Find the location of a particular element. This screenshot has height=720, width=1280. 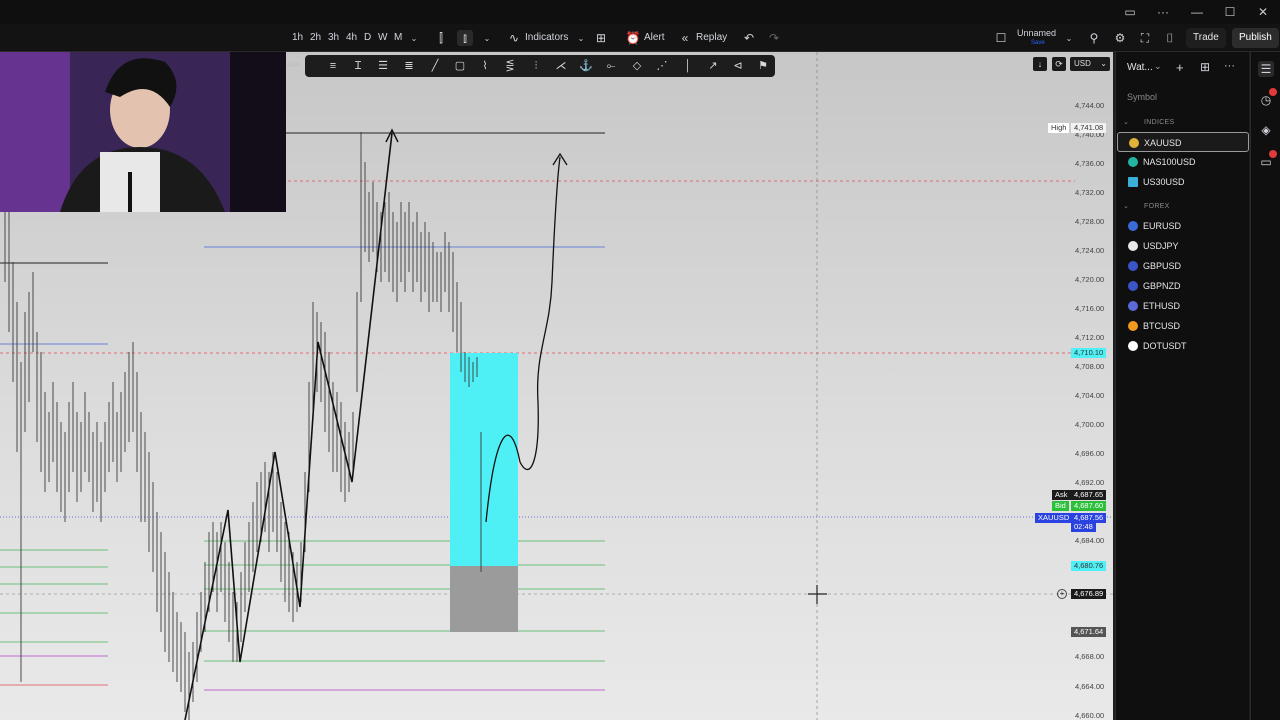

indicators-icon: ∿ is located at coordinates (514, 38).